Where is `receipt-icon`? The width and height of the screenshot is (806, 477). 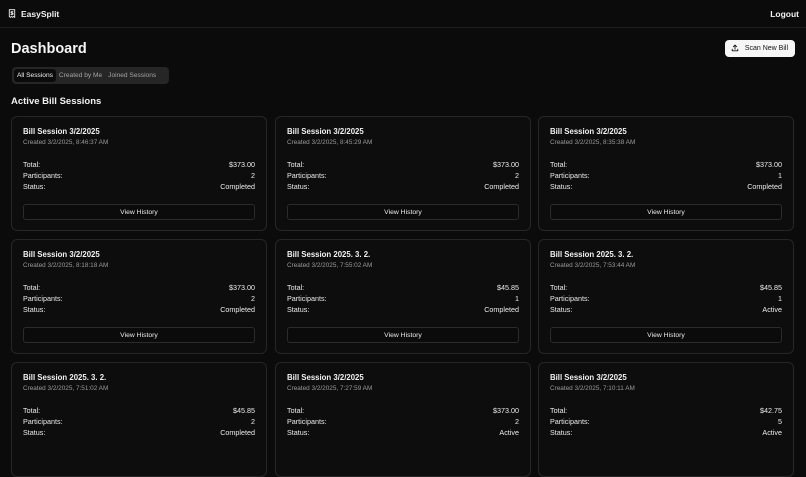 receipt-icon is located at coordinates (12, 13).